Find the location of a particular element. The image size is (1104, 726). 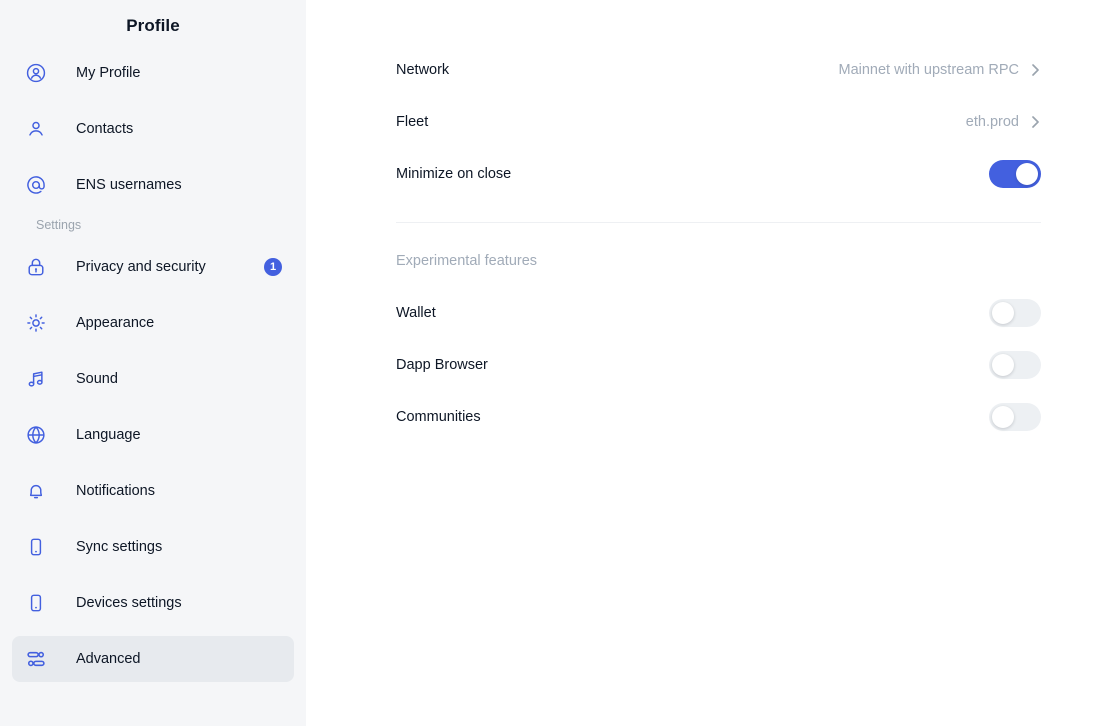

sidebar-item-ens-usernames: ENS usernames is located at coordinates (153, 185).